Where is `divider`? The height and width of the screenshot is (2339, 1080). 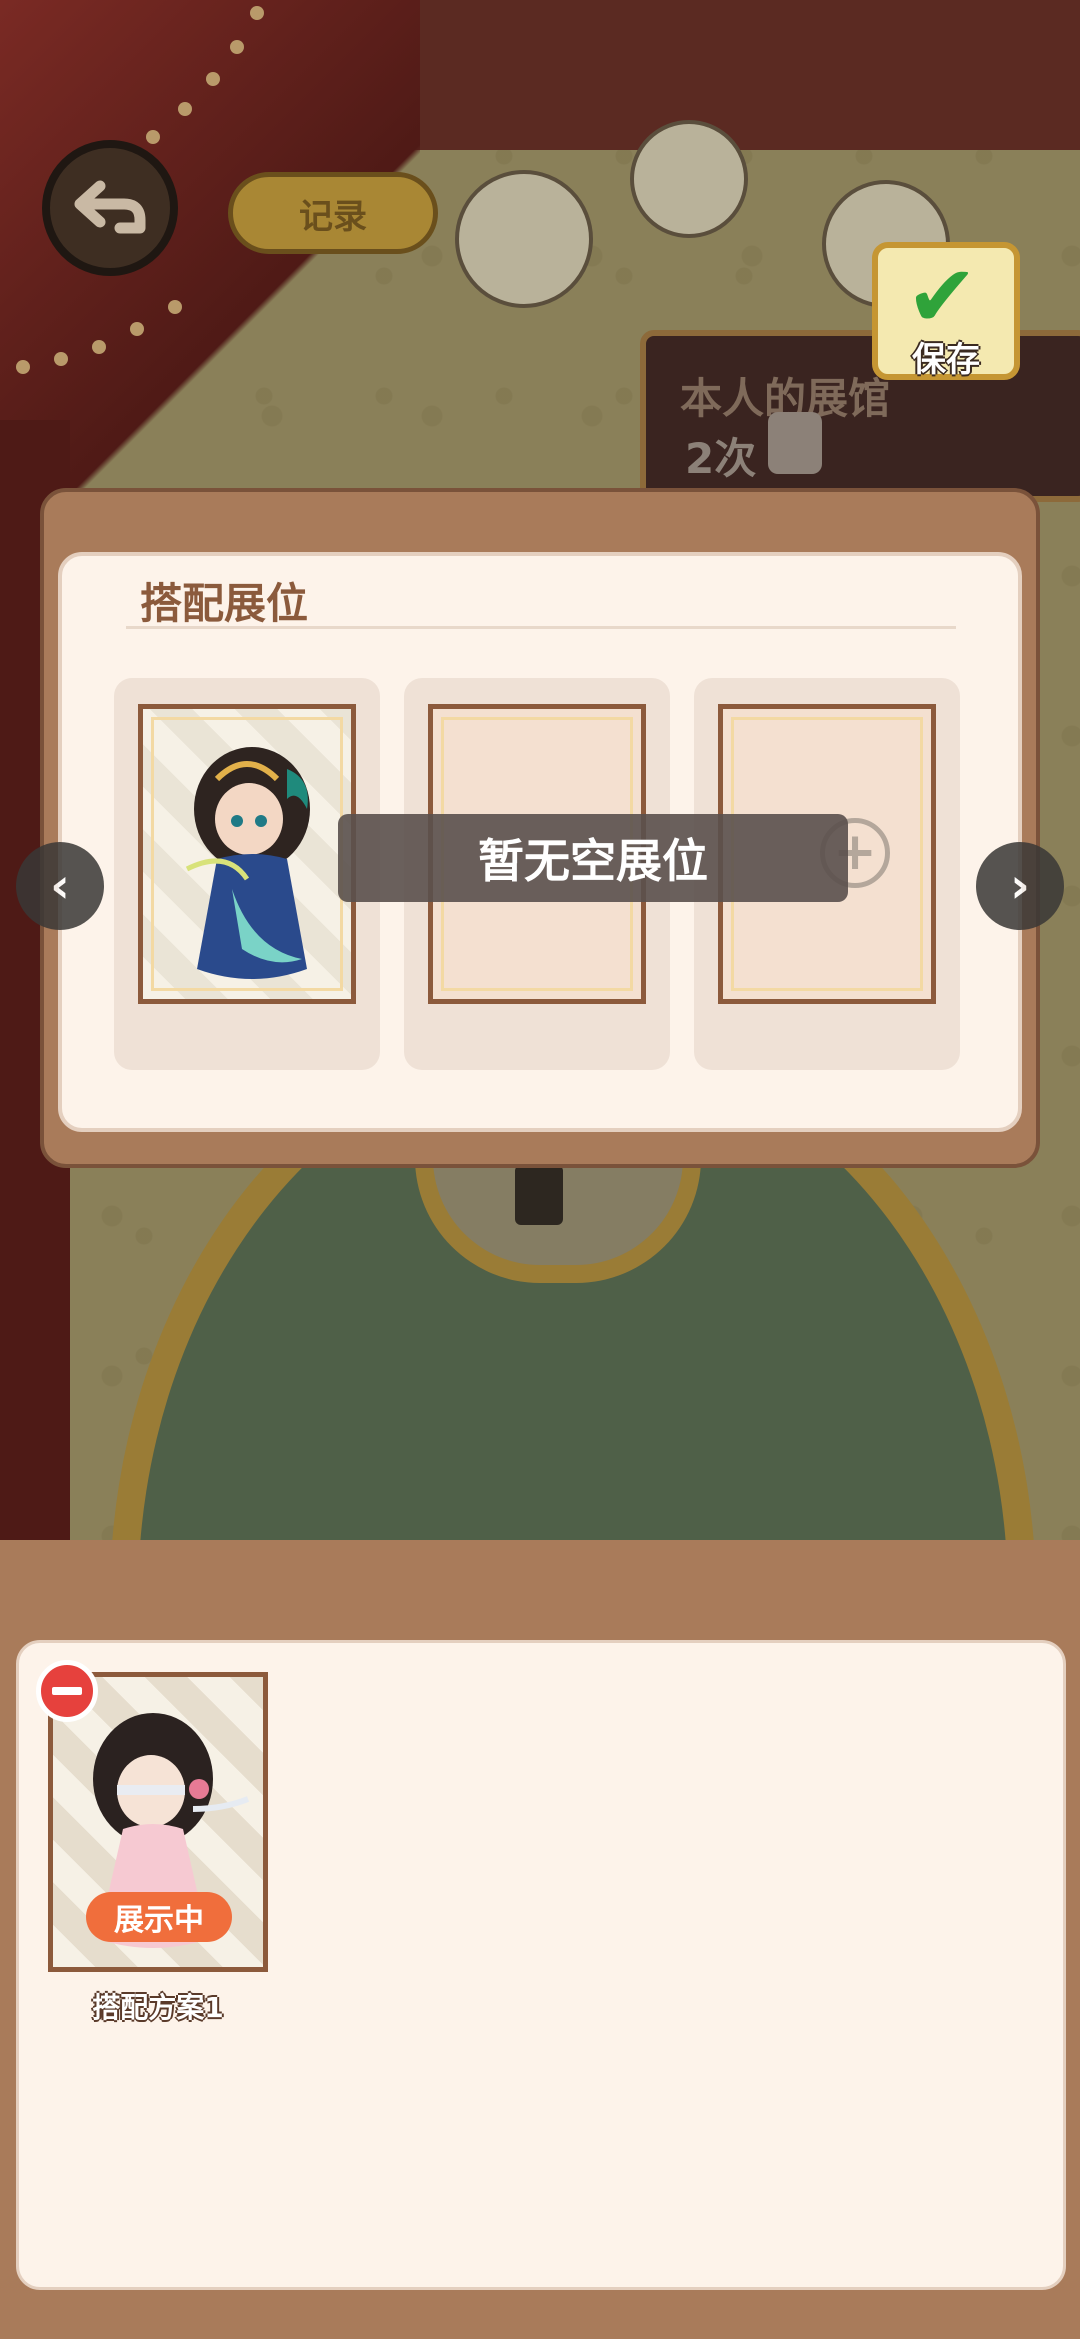
divider is located at coordinates (541, 627).